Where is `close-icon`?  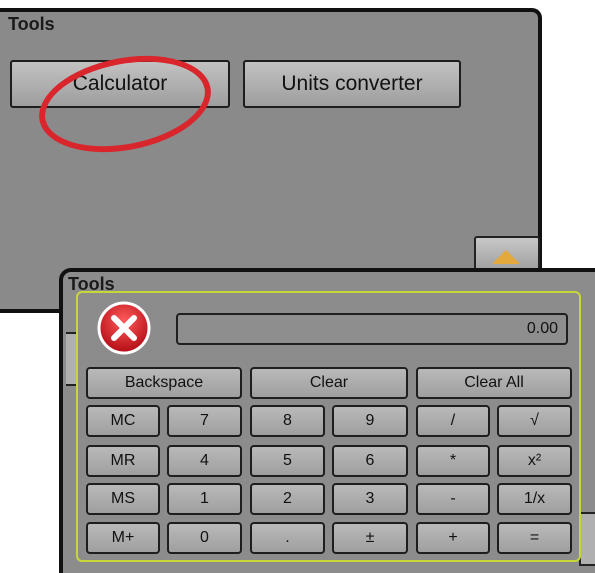
close-icon is located at coordinates (124, 328).